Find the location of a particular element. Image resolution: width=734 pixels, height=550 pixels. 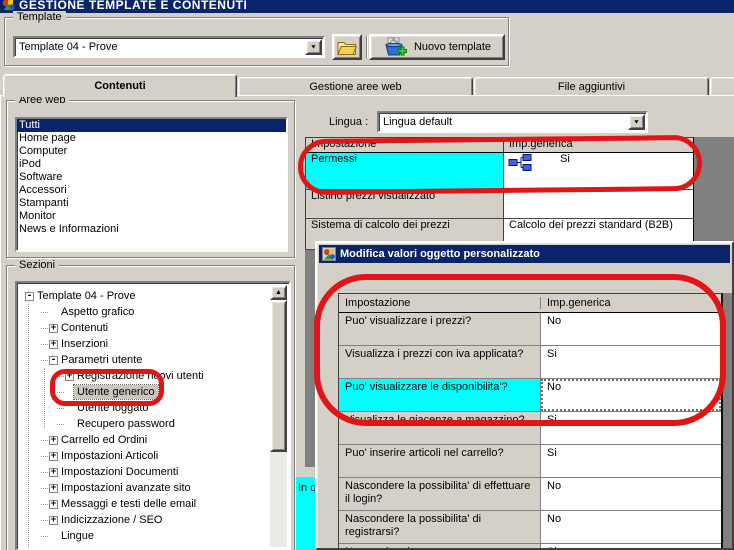

dialog-setting-label-cell: Puo' visualizzare le disponibilita'? is located at coordinates (440, 395).